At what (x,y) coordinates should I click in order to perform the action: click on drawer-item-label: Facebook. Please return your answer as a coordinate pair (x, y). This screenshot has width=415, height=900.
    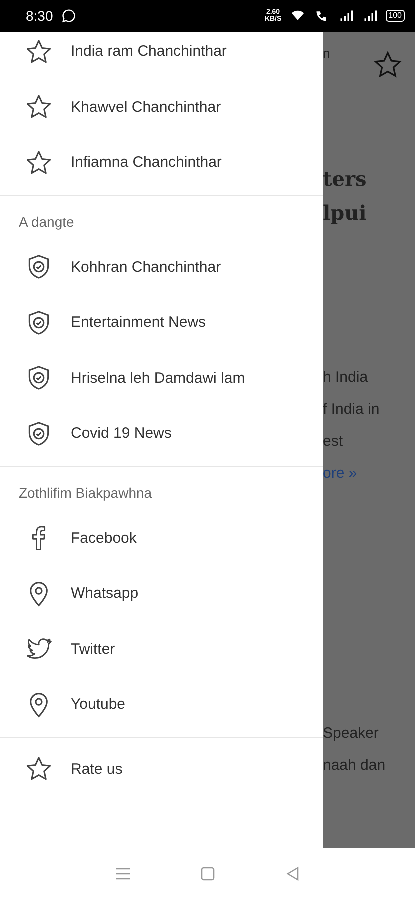
    Looking at the image, I should click on (104, 538).